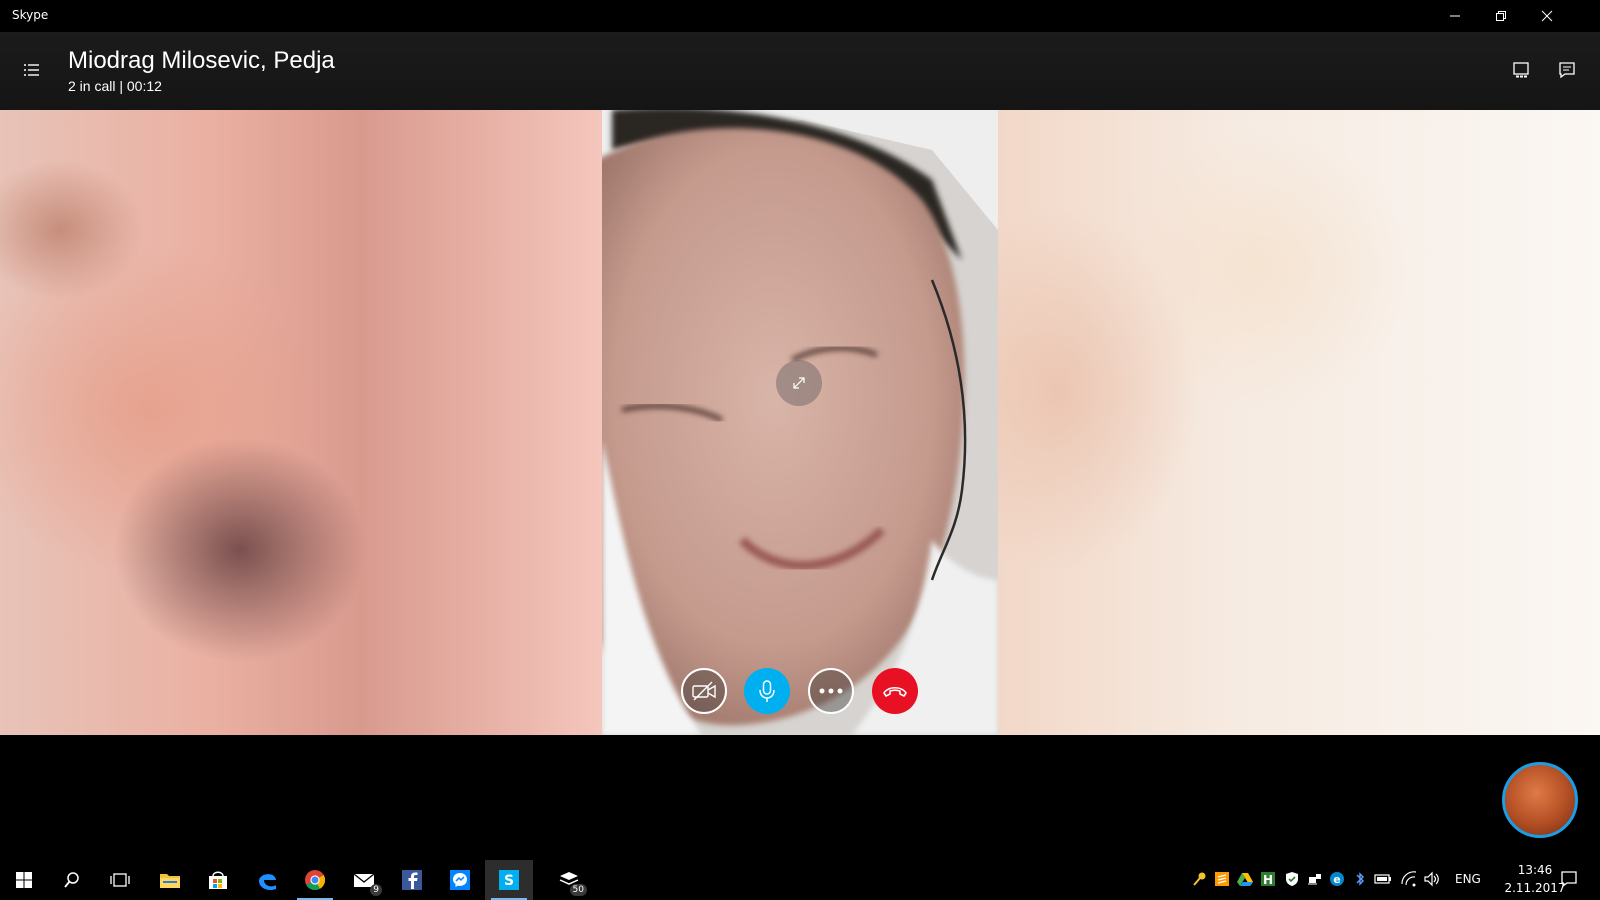  Describe the element at coordinates (1547, 16) in the screenshot. I see `close-icon` at that location.